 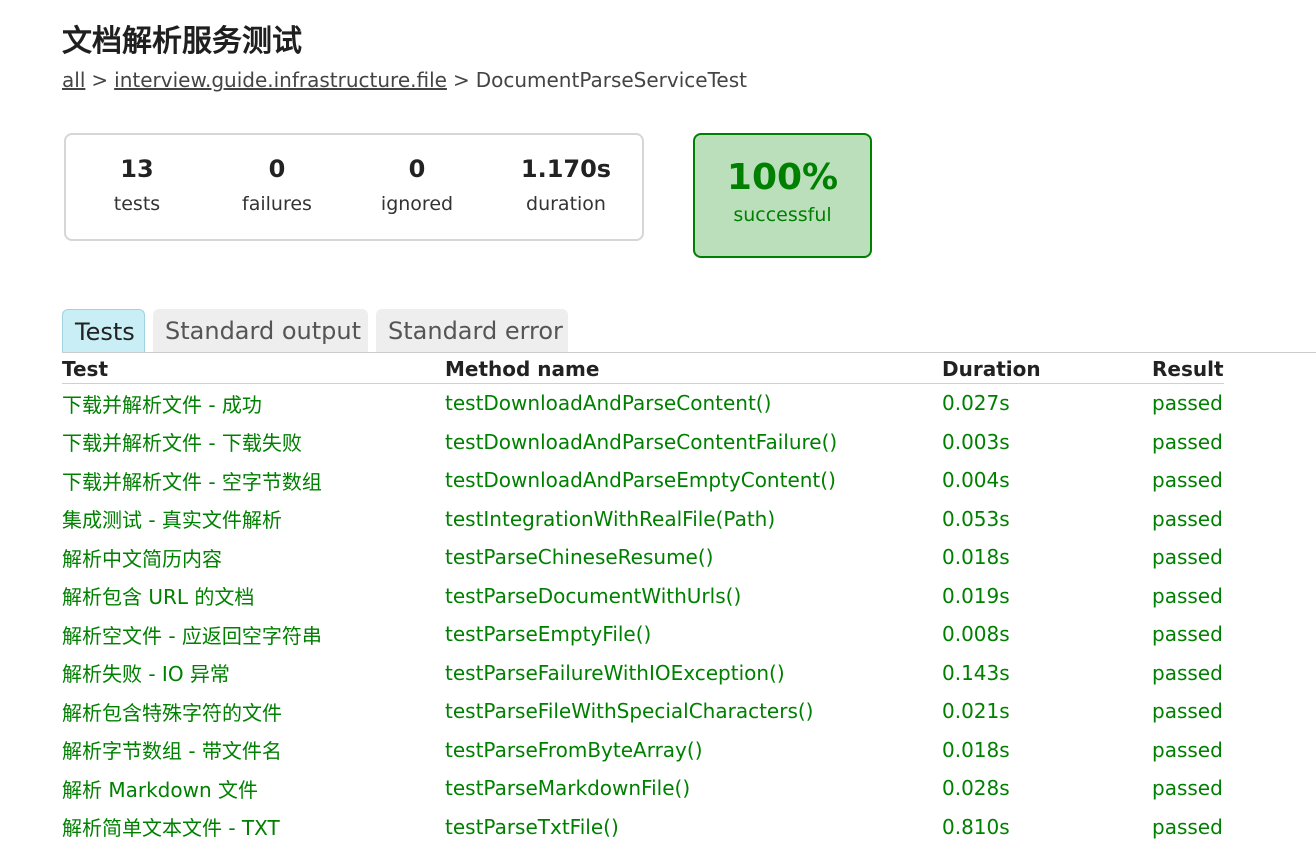 What do you see at coordinates (532, 826) in the screenshot?
I see `method-name: testParseTxtFile()` at bounding box center [532, 826].